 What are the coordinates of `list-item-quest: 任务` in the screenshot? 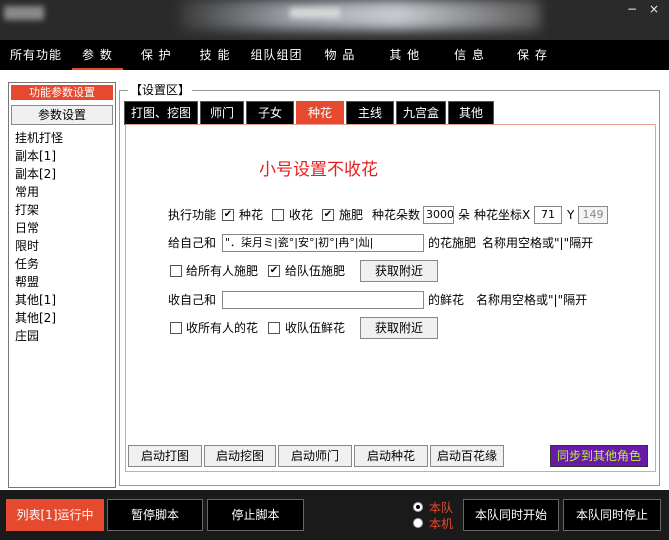 It's located at (63, 264).